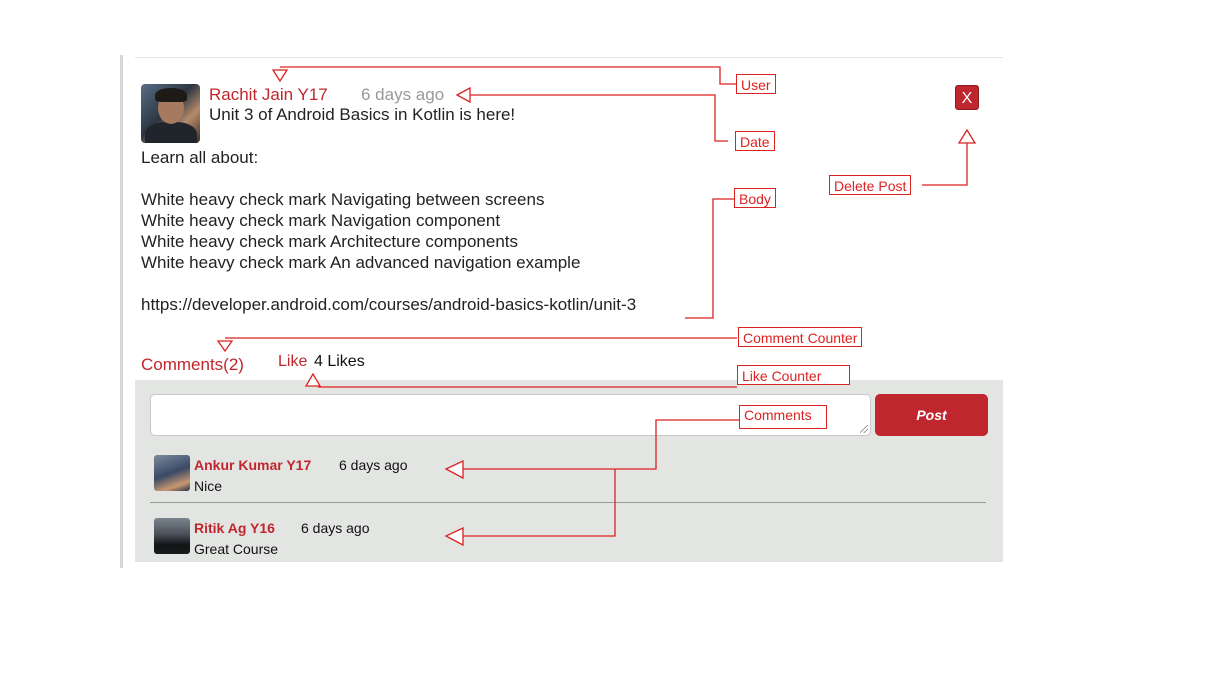  I want to click on annotation-like-counter: Like Counter, so click(793, 375).